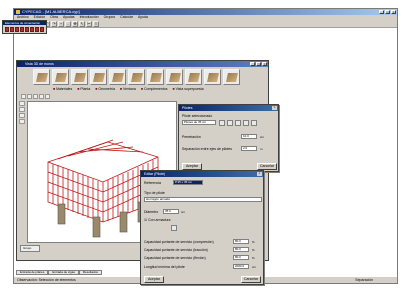  I want to click on cap2-input: 80.0, so click(241, 249).